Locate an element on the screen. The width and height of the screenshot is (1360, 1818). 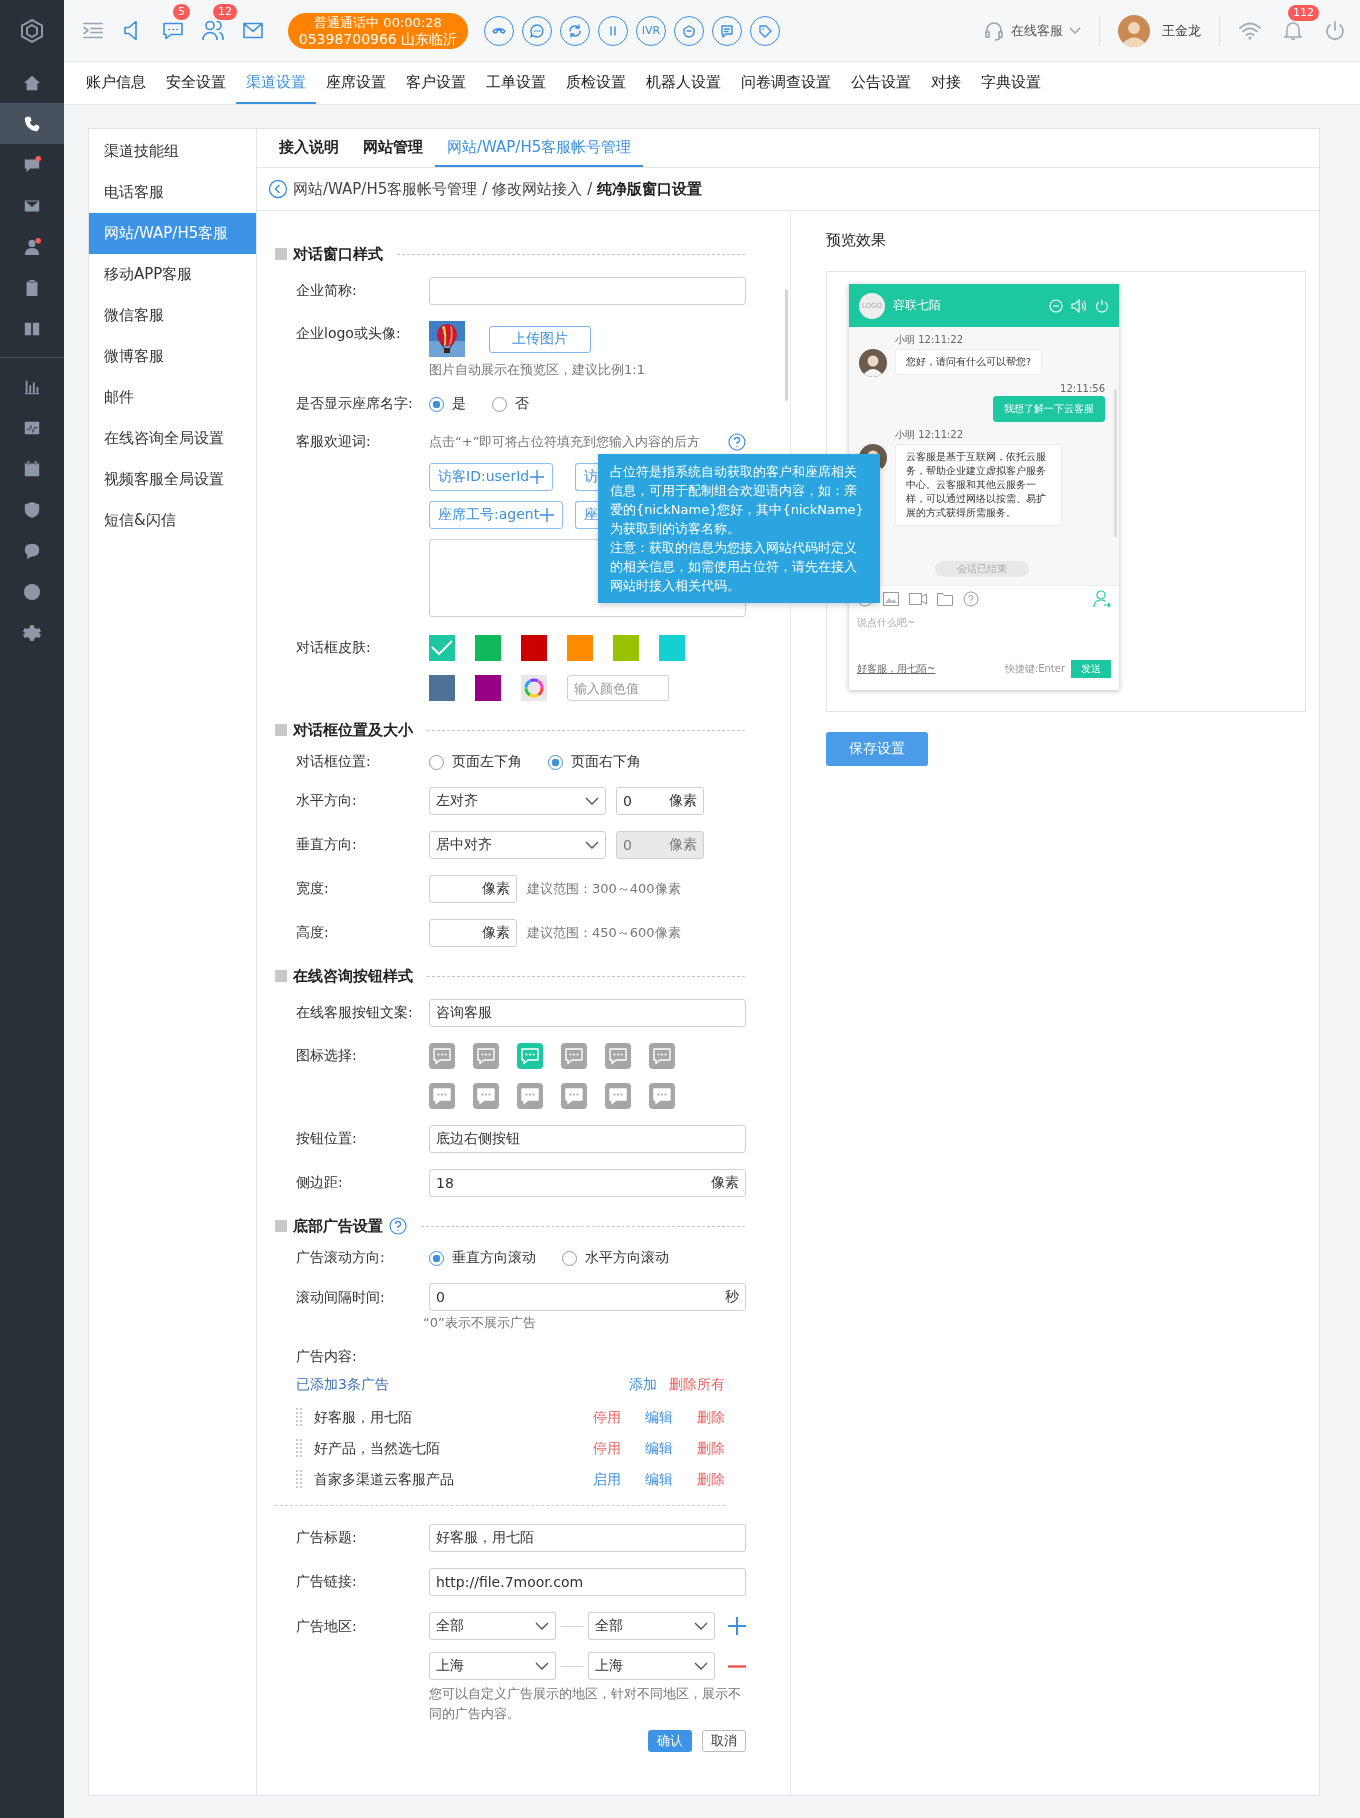
breadcrumb-link: 修改网站接入 is located at coordinates (537, 189).